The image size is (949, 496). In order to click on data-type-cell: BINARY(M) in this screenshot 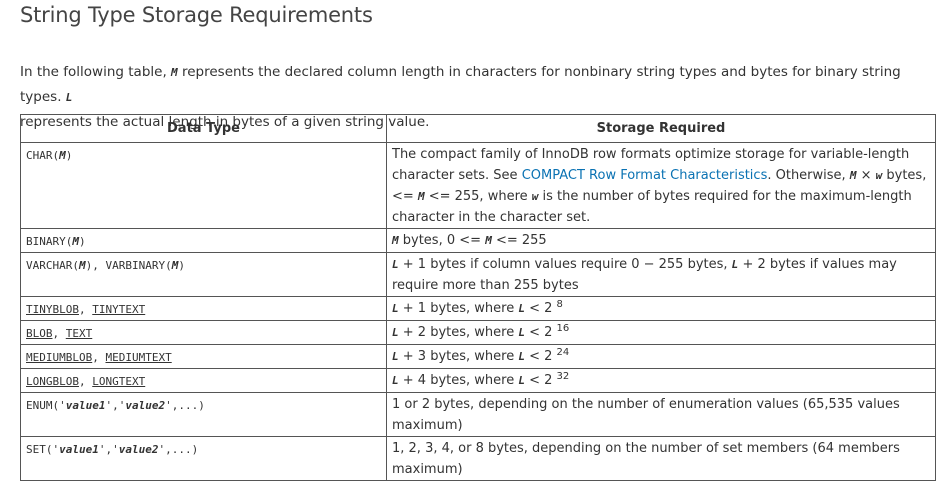, I will do `click(203, 240)`.